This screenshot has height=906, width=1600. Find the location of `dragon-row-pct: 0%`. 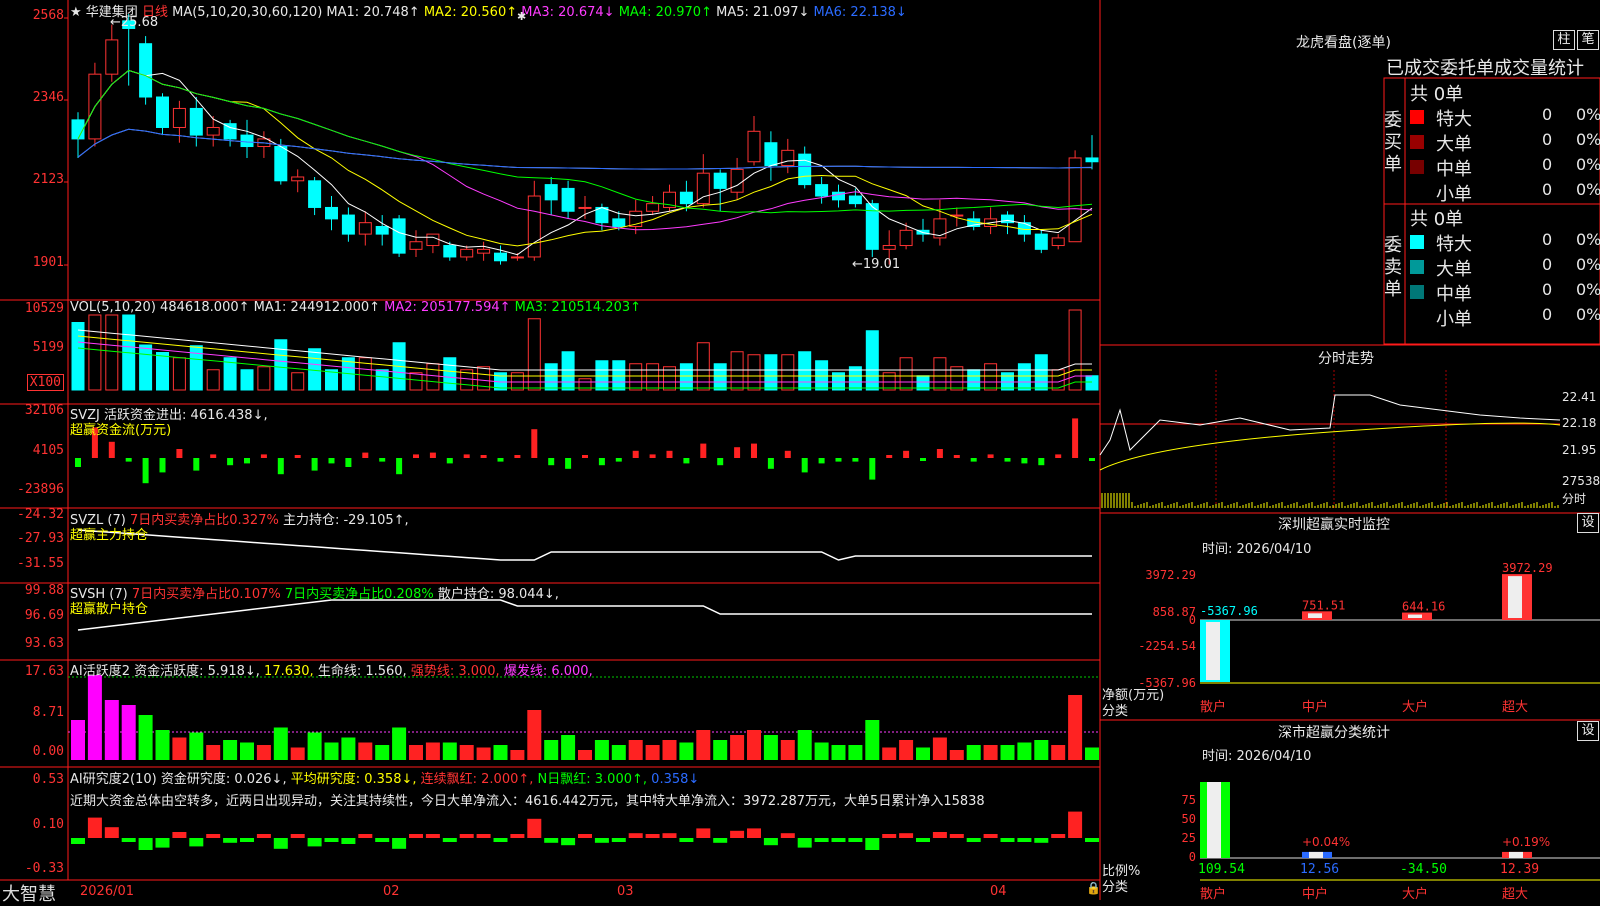

dragon-row-pct: 0% is located at coordinates (1588, 164).